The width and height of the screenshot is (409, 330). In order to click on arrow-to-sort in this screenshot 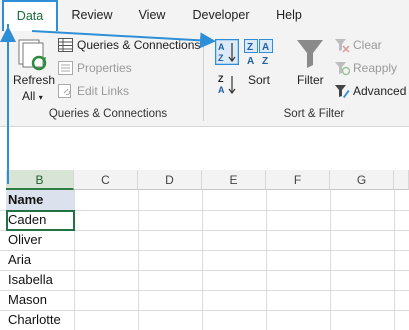, I will do `click(123, 39)`.